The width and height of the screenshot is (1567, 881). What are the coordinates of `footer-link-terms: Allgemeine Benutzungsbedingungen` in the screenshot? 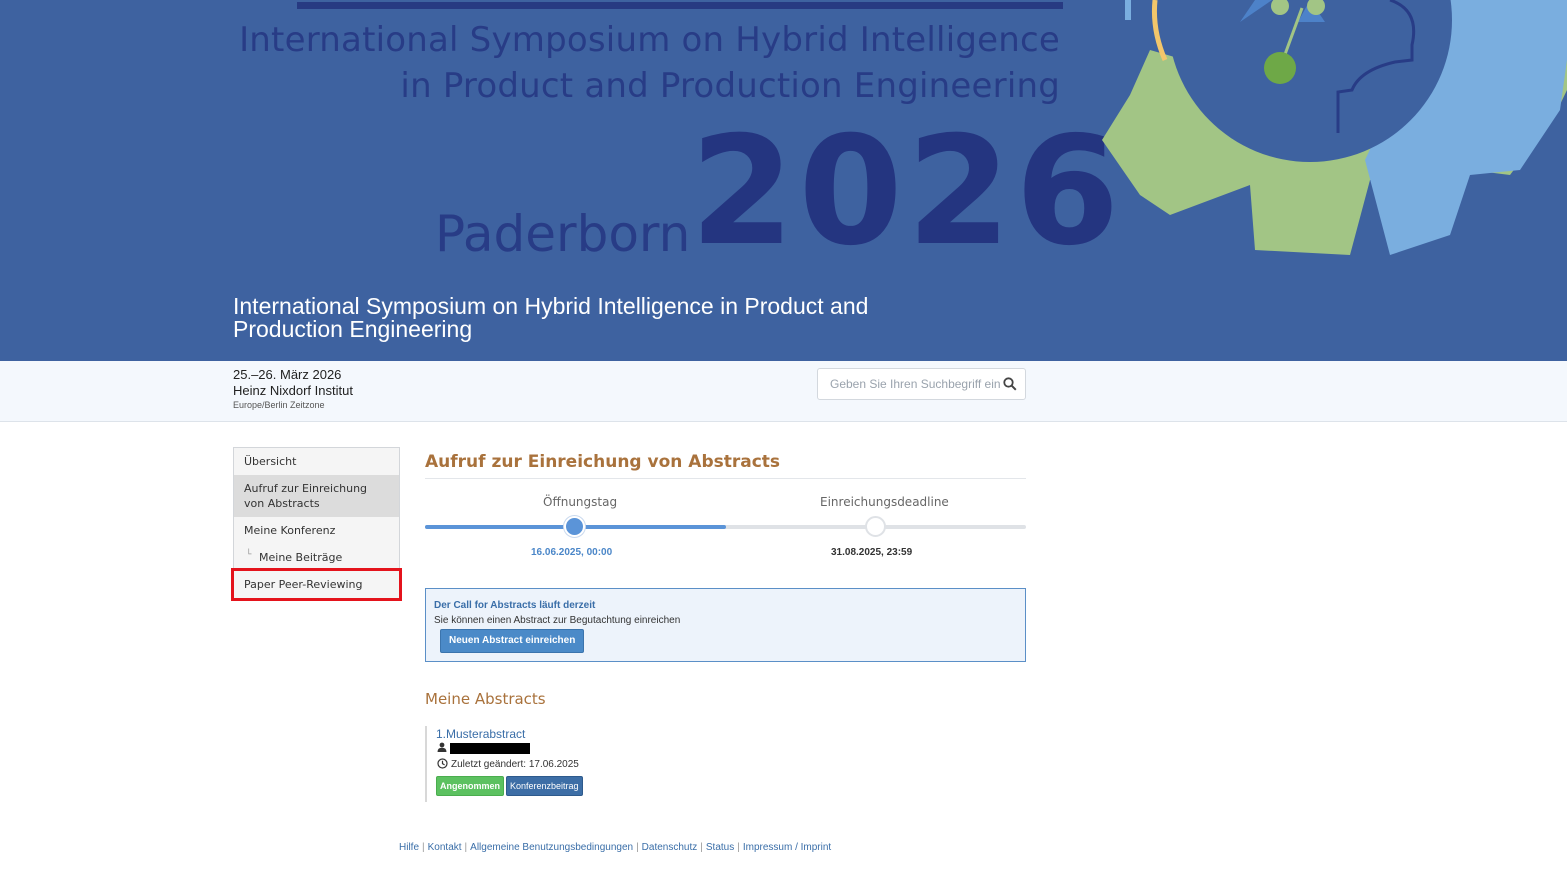 It's located at (551, 847).